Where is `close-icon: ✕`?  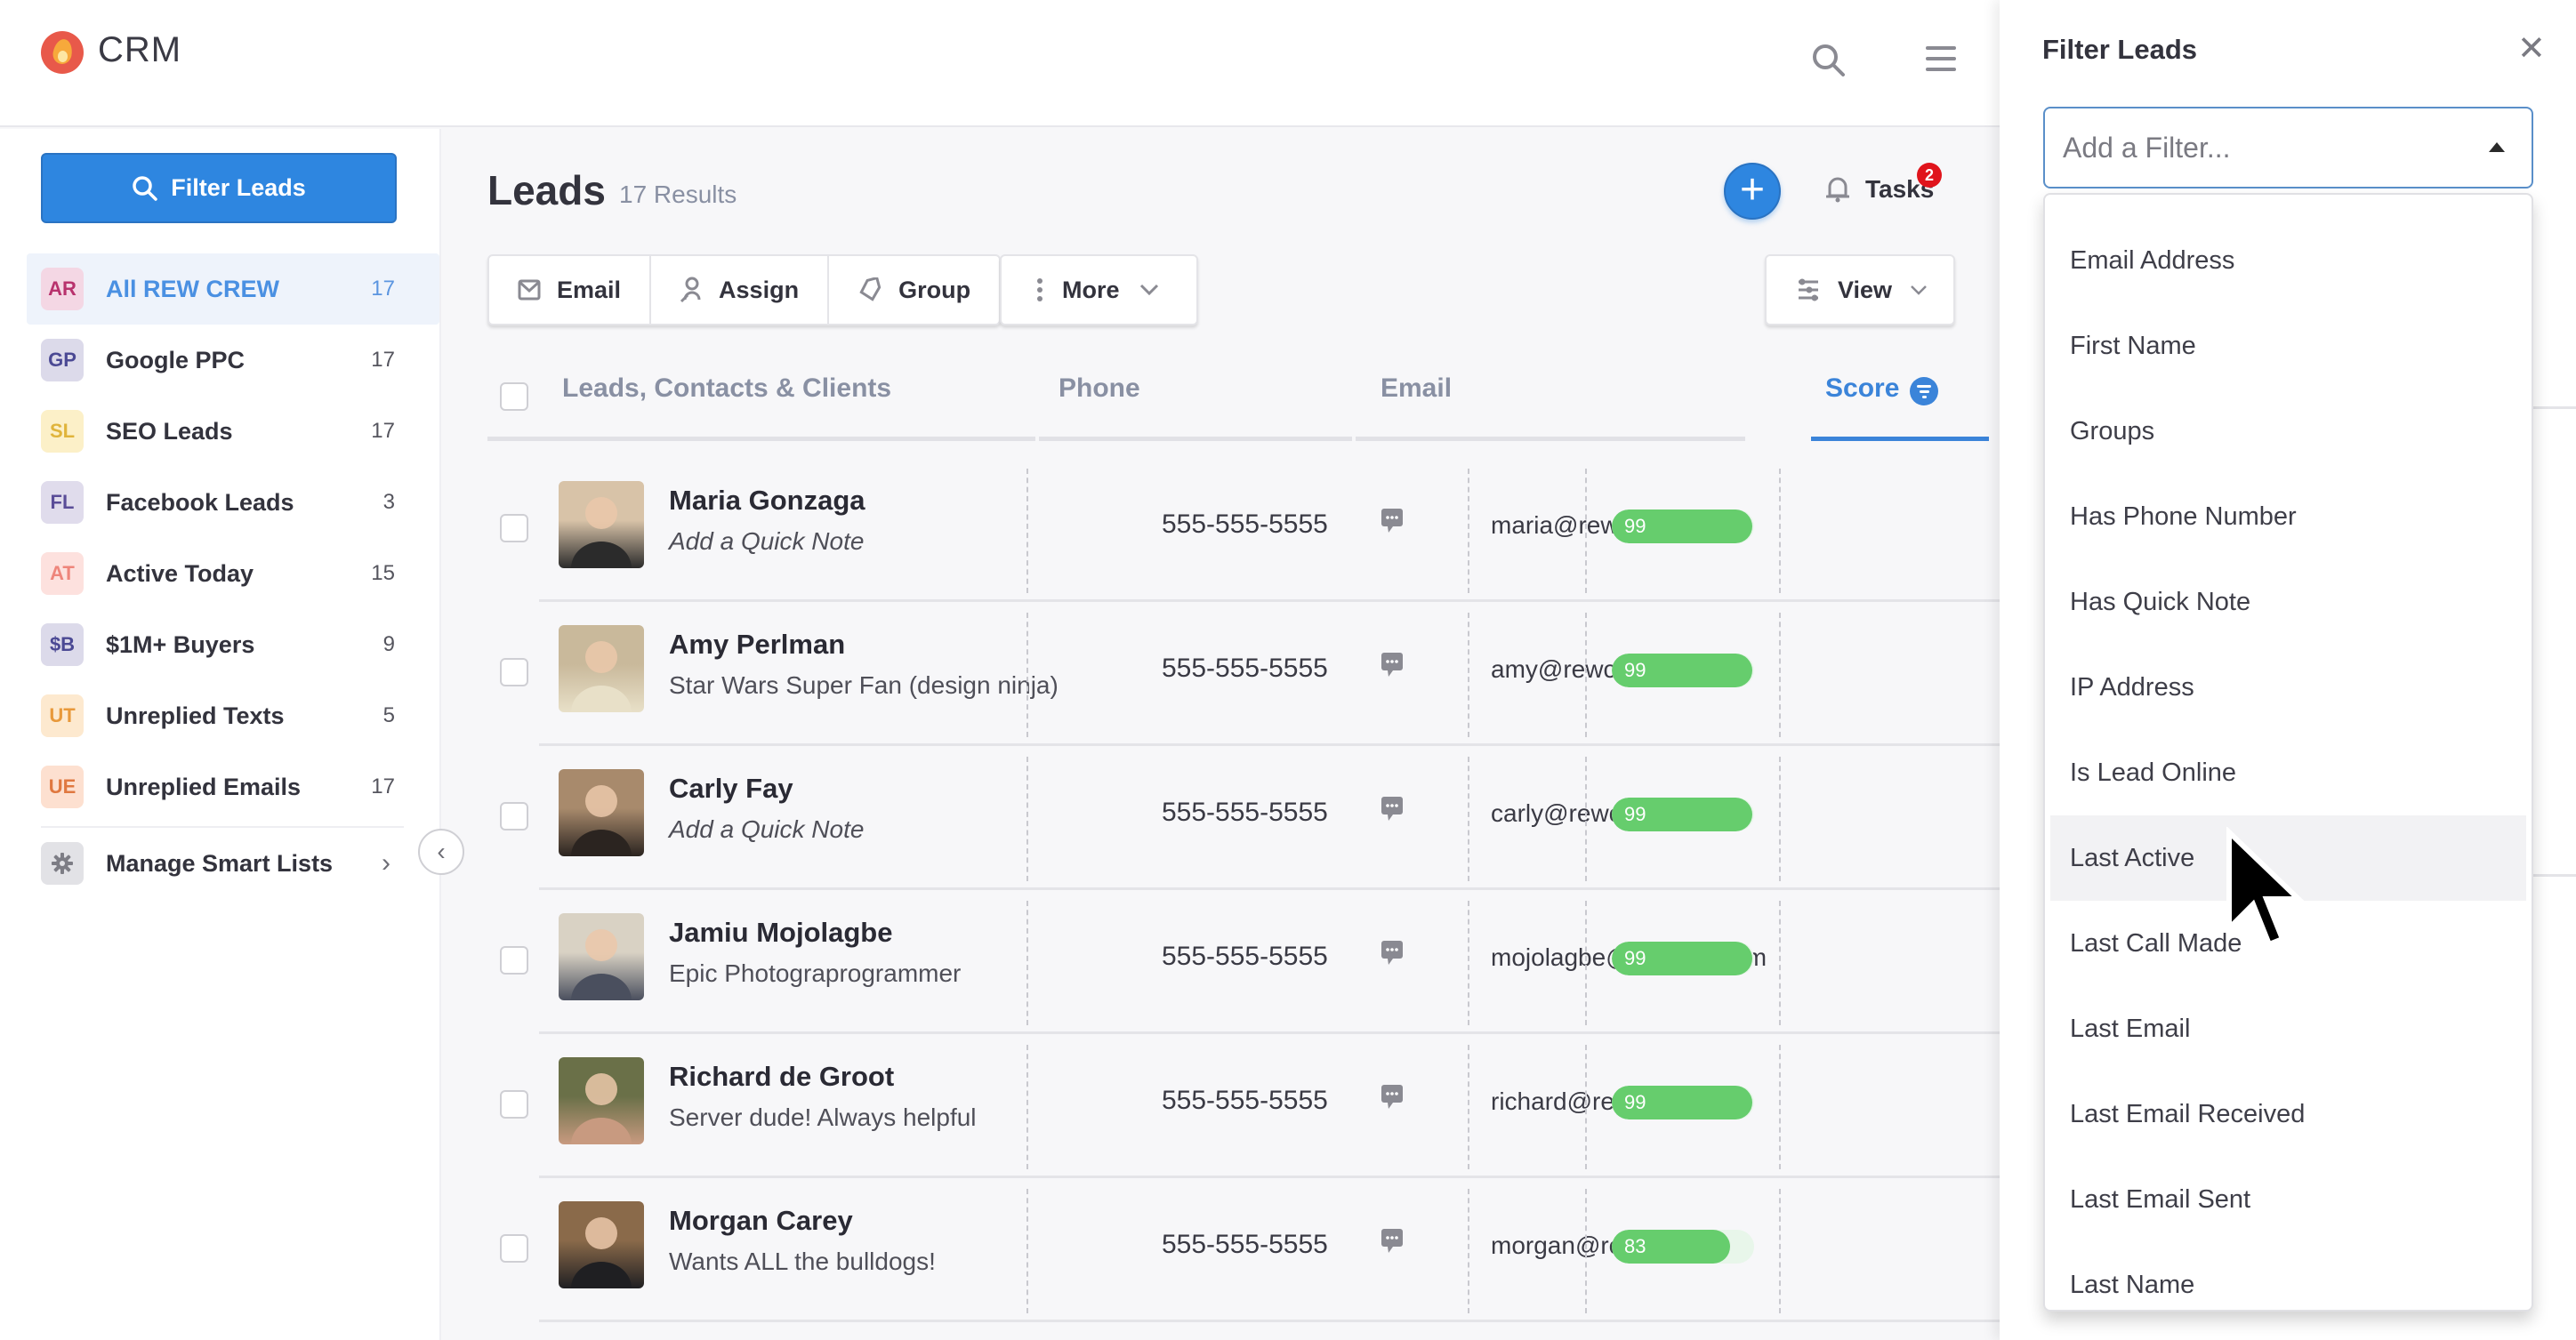
close-icon: ✕ is located at coordinates (2531, 49).